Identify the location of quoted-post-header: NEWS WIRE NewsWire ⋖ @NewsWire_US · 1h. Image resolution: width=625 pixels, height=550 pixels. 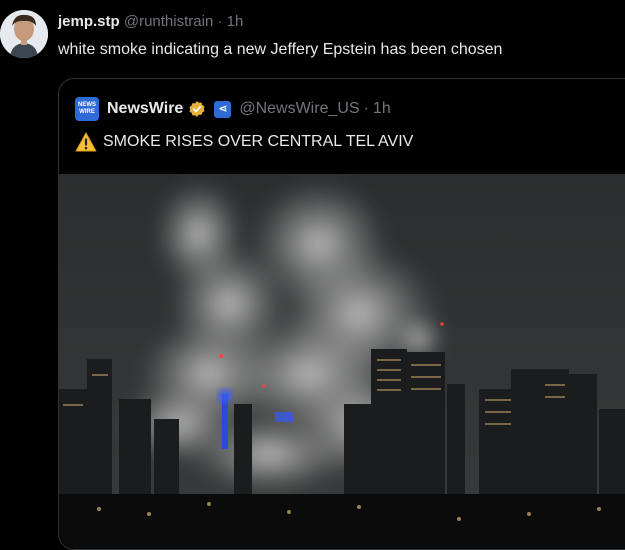
(233, 109).